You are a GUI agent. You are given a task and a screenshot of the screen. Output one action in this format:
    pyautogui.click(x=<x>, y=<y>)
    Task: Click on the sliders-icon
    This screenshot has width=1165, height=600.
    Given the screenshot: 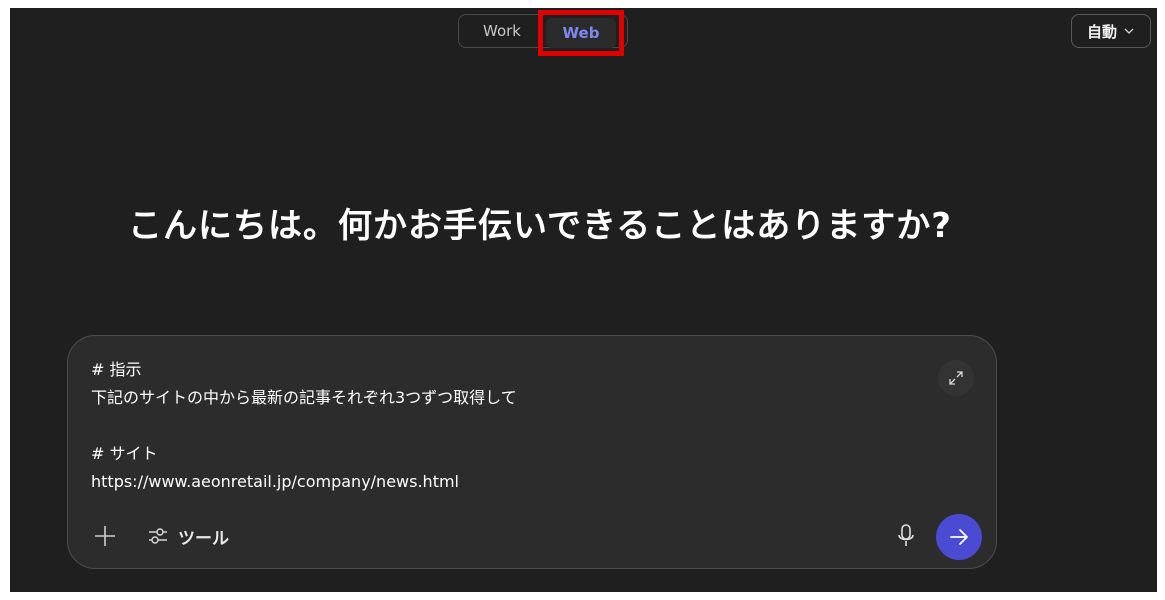 What is the action you would take?
    pyautogui.click(x=158, y=536)
    